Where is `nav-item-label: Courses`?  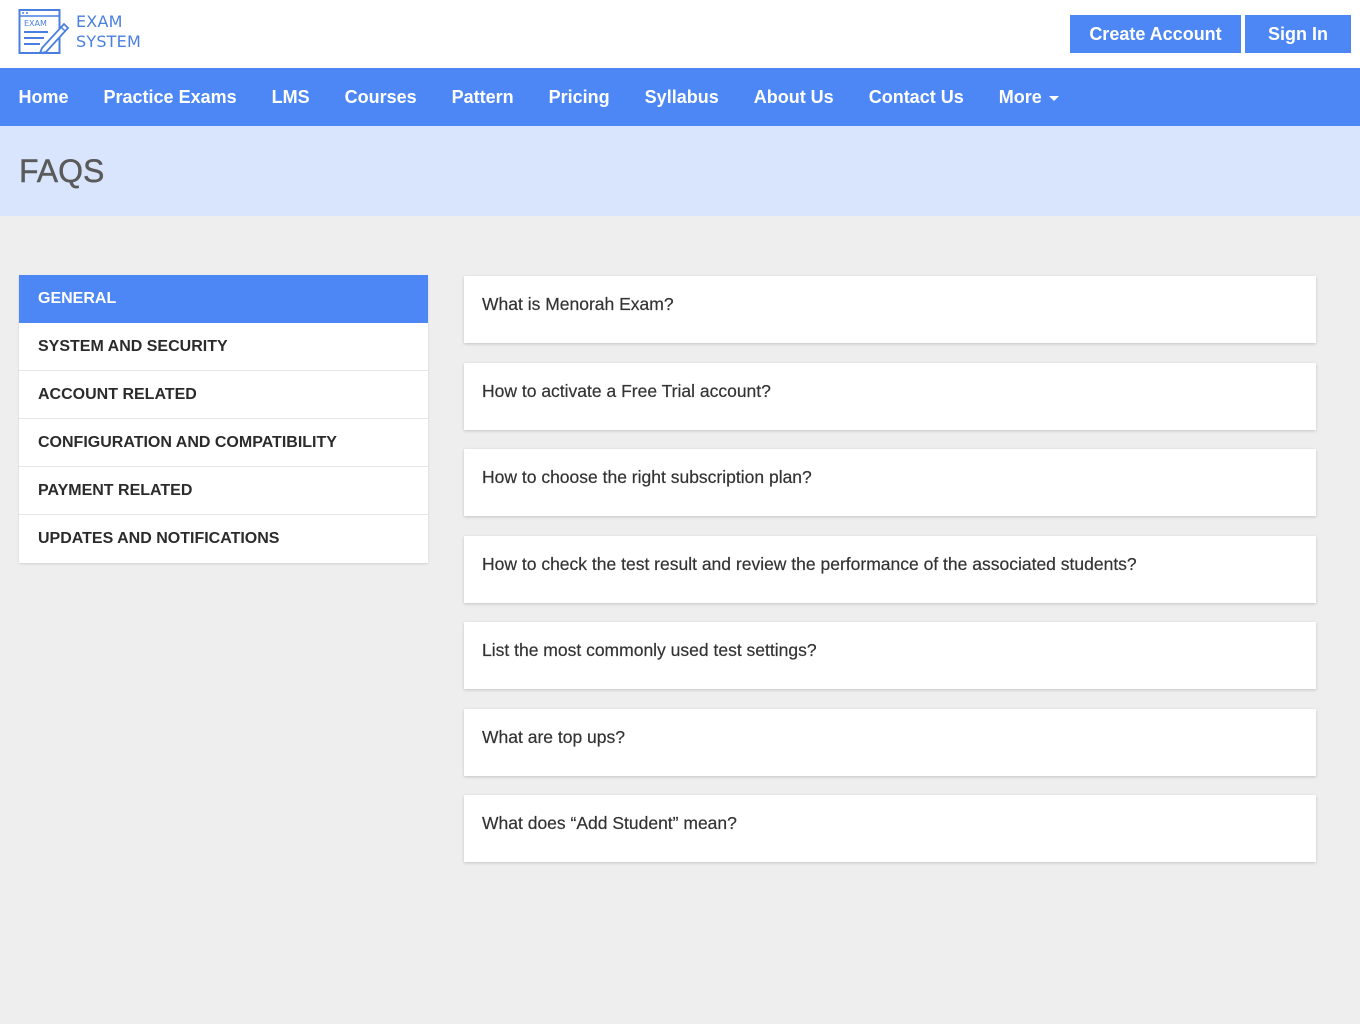 nav-item-label: Courses is located at coordinates (380, 96).